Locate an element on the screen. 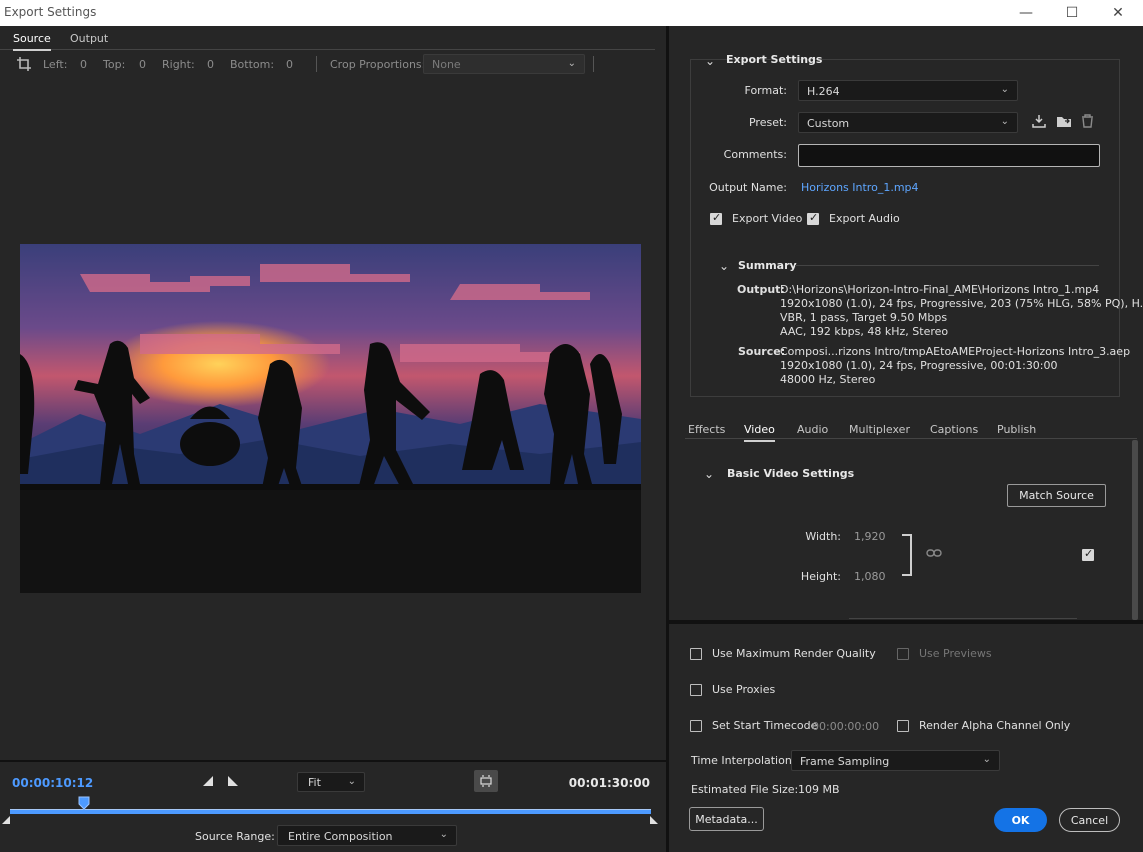 The height and width of the screenshot is (852, 1143). timeline-track is located at coordinates (330, 812).